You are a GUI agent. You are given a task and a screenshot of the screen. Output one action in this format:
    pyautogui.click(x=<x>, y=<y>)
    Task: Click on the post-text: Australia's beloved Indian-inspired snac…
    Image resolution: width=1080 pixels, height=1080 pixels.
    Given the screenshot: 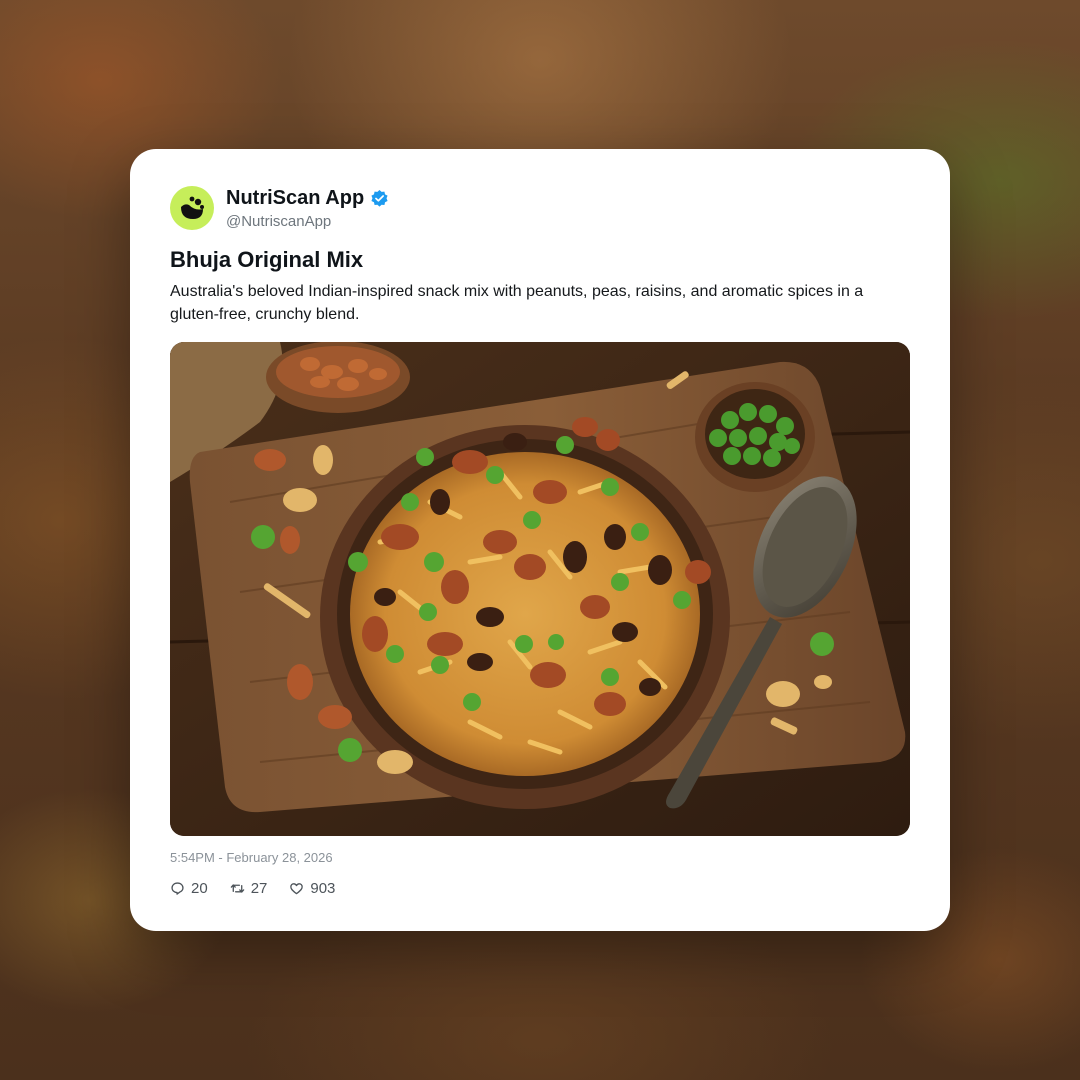 What is the action you would take?
    pyautogui.click(x=517, y=303)
    